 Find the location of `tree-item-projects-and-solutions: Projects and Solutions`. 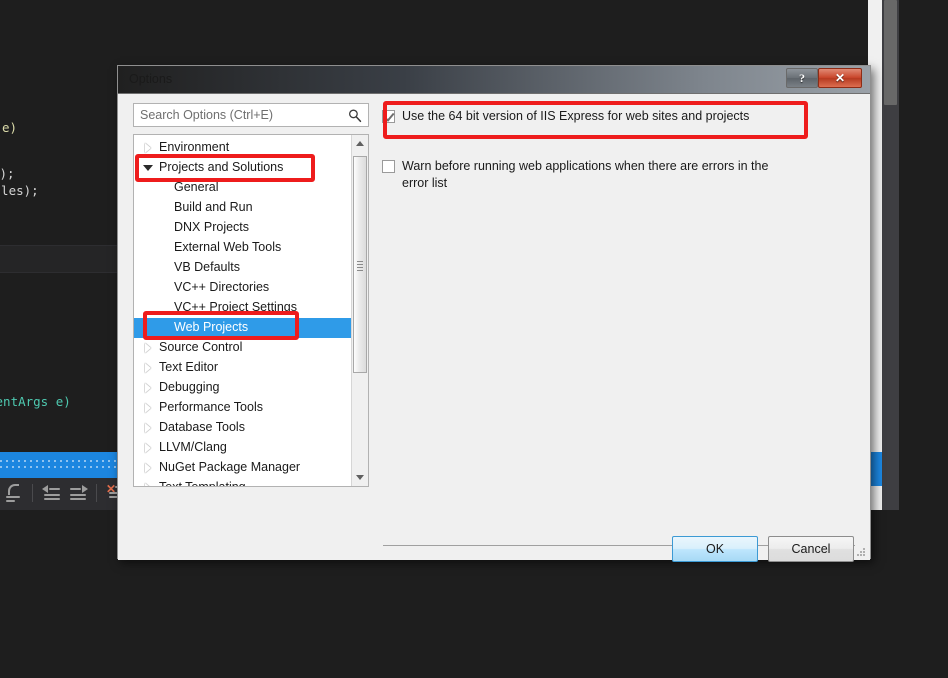

tree-item-projects-and-solutions: Projects and Solutions is located at coordinates (243, 168).